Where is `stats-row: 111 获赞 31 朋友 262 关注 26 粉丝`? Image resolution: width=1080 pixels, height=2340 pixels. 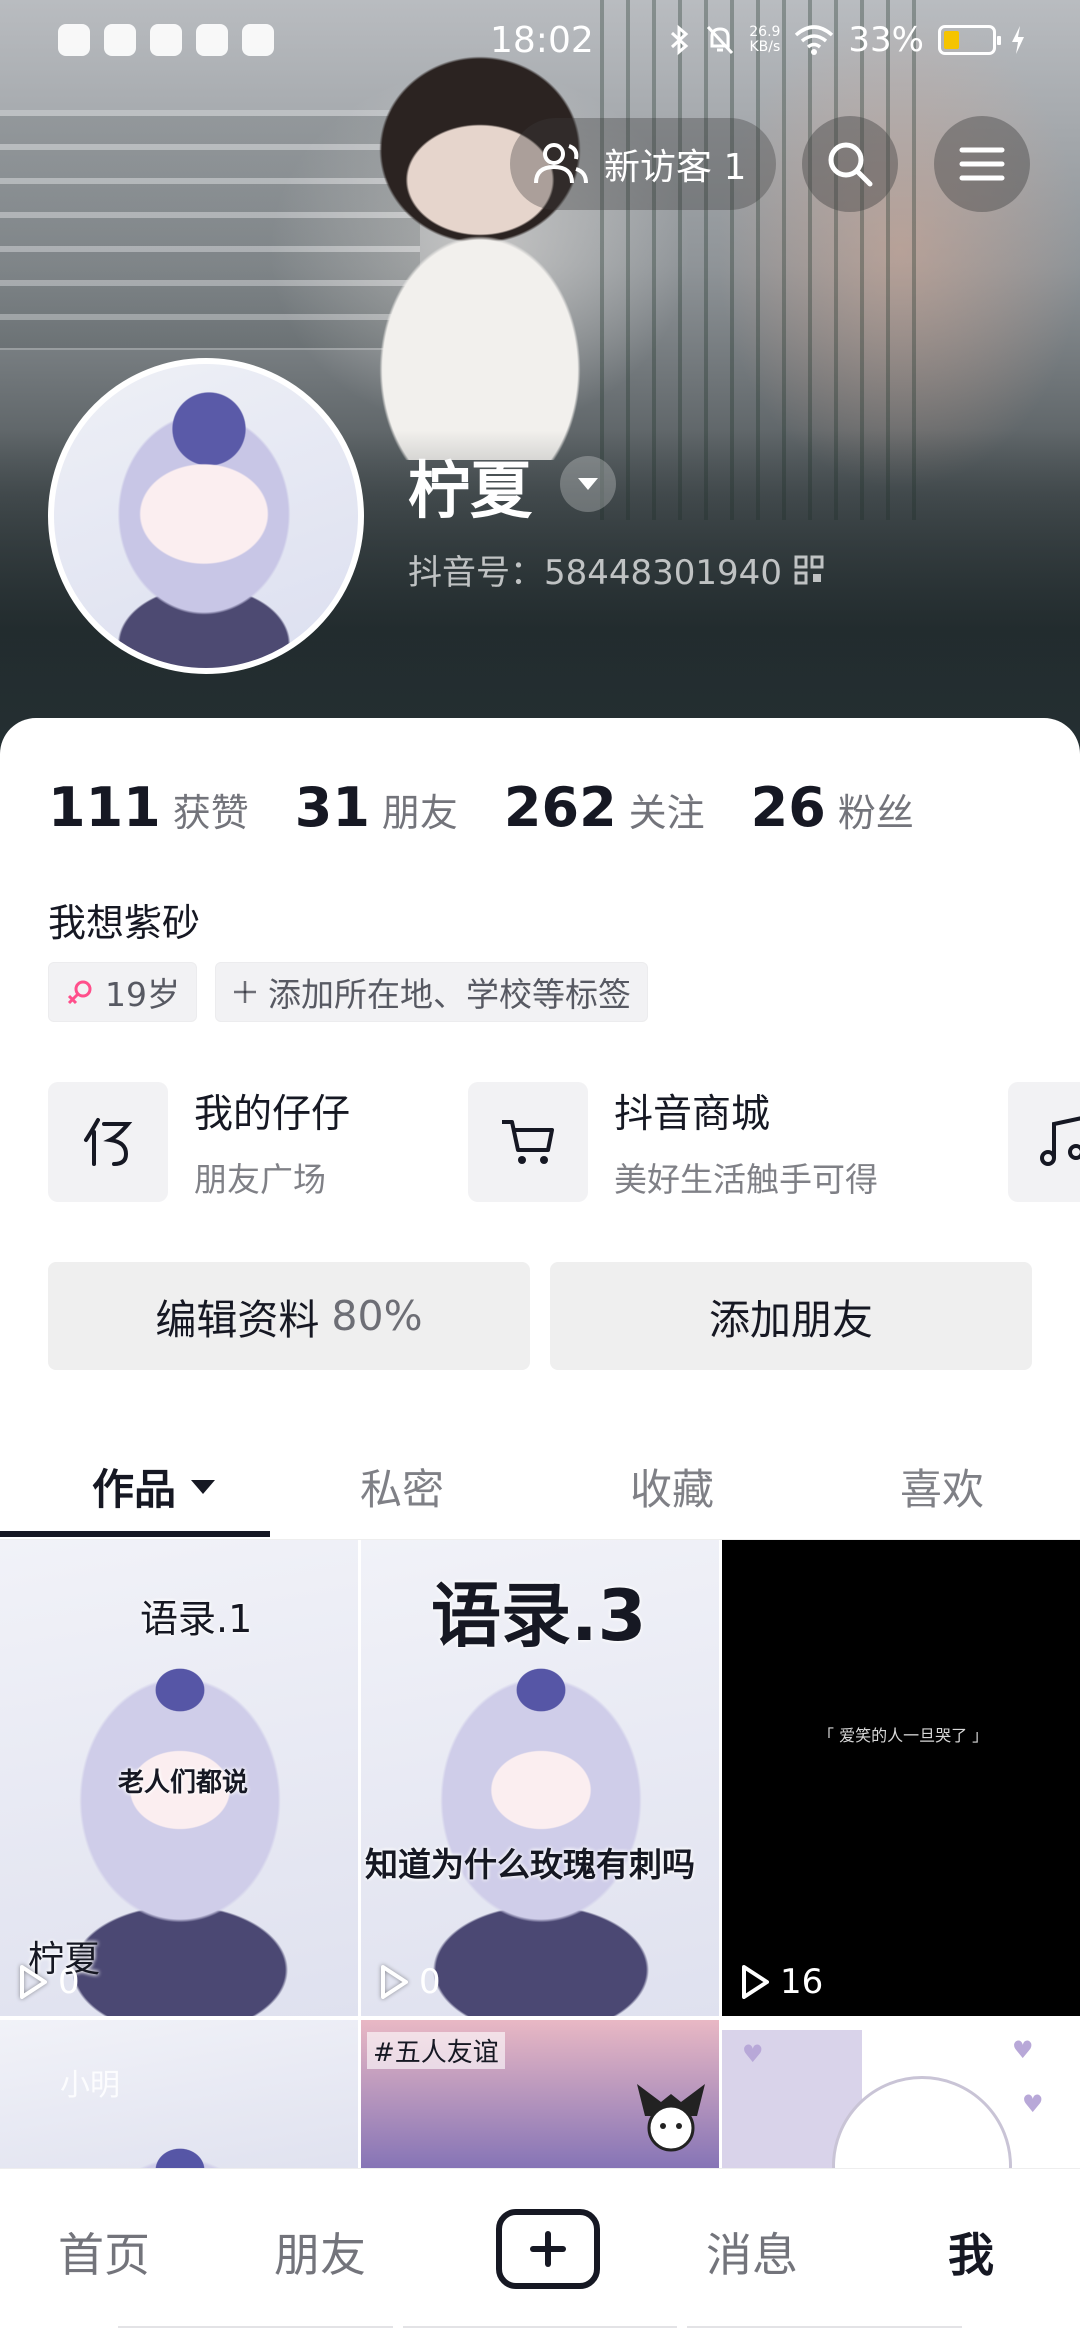
stats-row: 111 获赞 31 朋友 262 关注 26 粉丝 is located at coordinates (504, 807).